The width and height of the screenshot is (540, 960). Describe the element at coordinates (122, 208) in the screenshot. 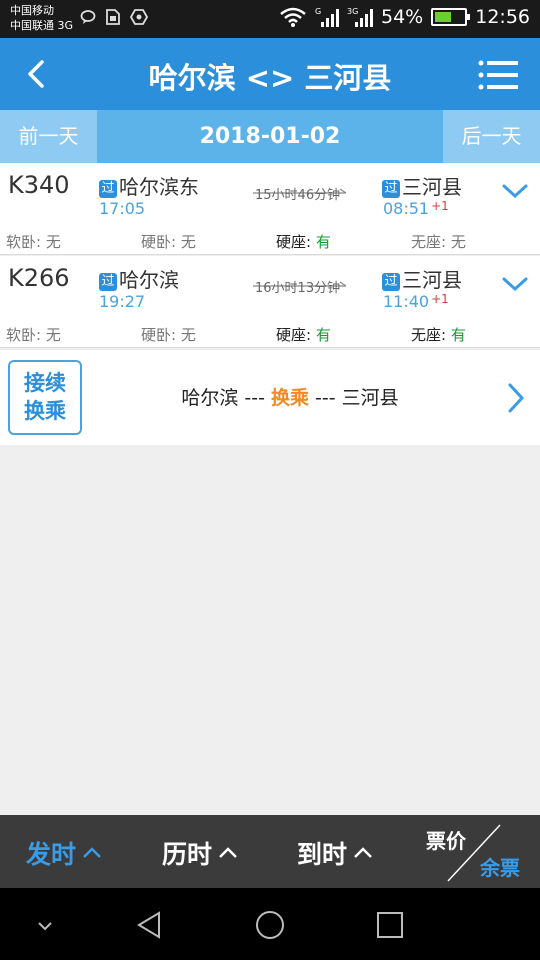

I see `departure-time: 17:05` at that location.